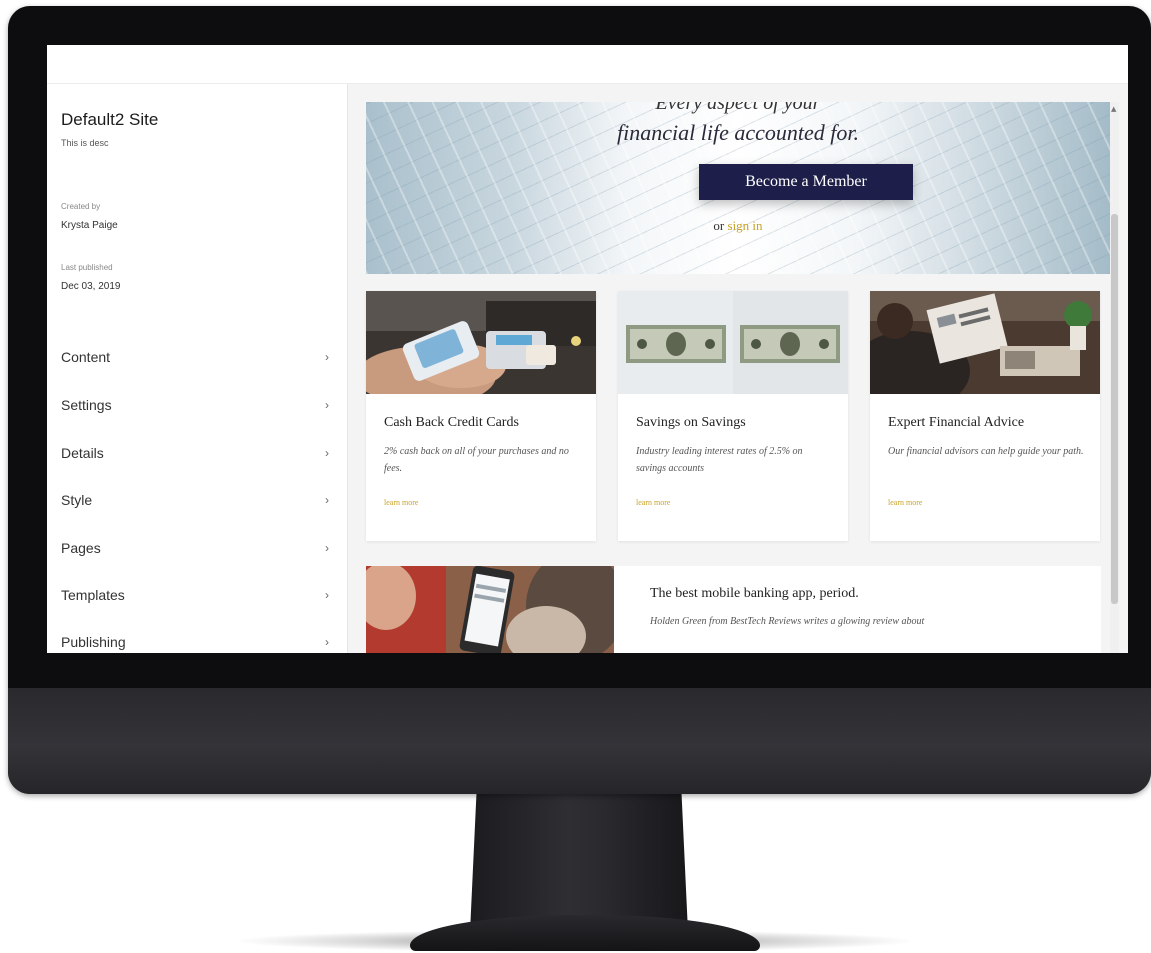  What do you see at coordinates (85, 143) in the screenshot?
I see `site-description: This is desc` at bounding box center [85, 143].